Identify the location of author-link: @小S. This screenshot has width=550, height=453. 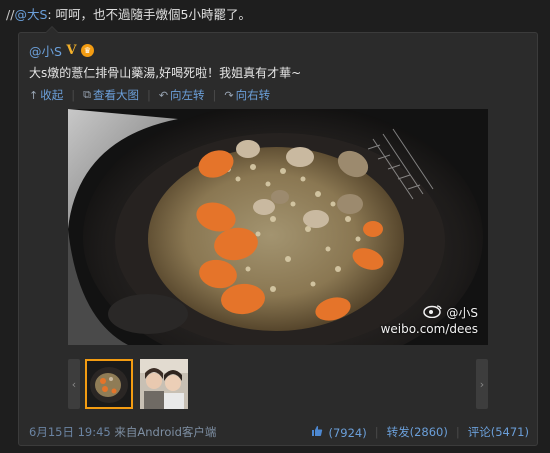
(45, 50).